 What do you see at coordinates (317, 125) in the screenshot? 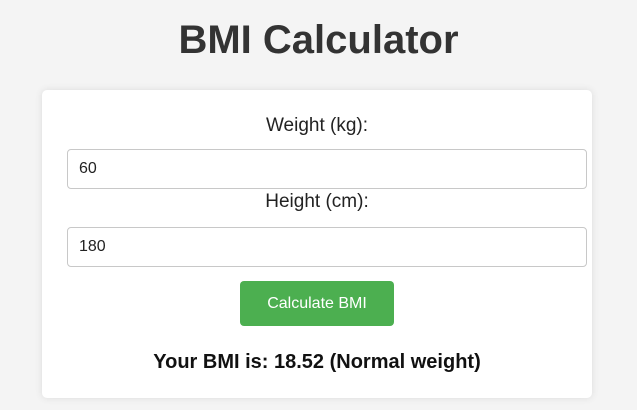
I see `weight-label: Weight (kg):` at bounding box center [317, 125].